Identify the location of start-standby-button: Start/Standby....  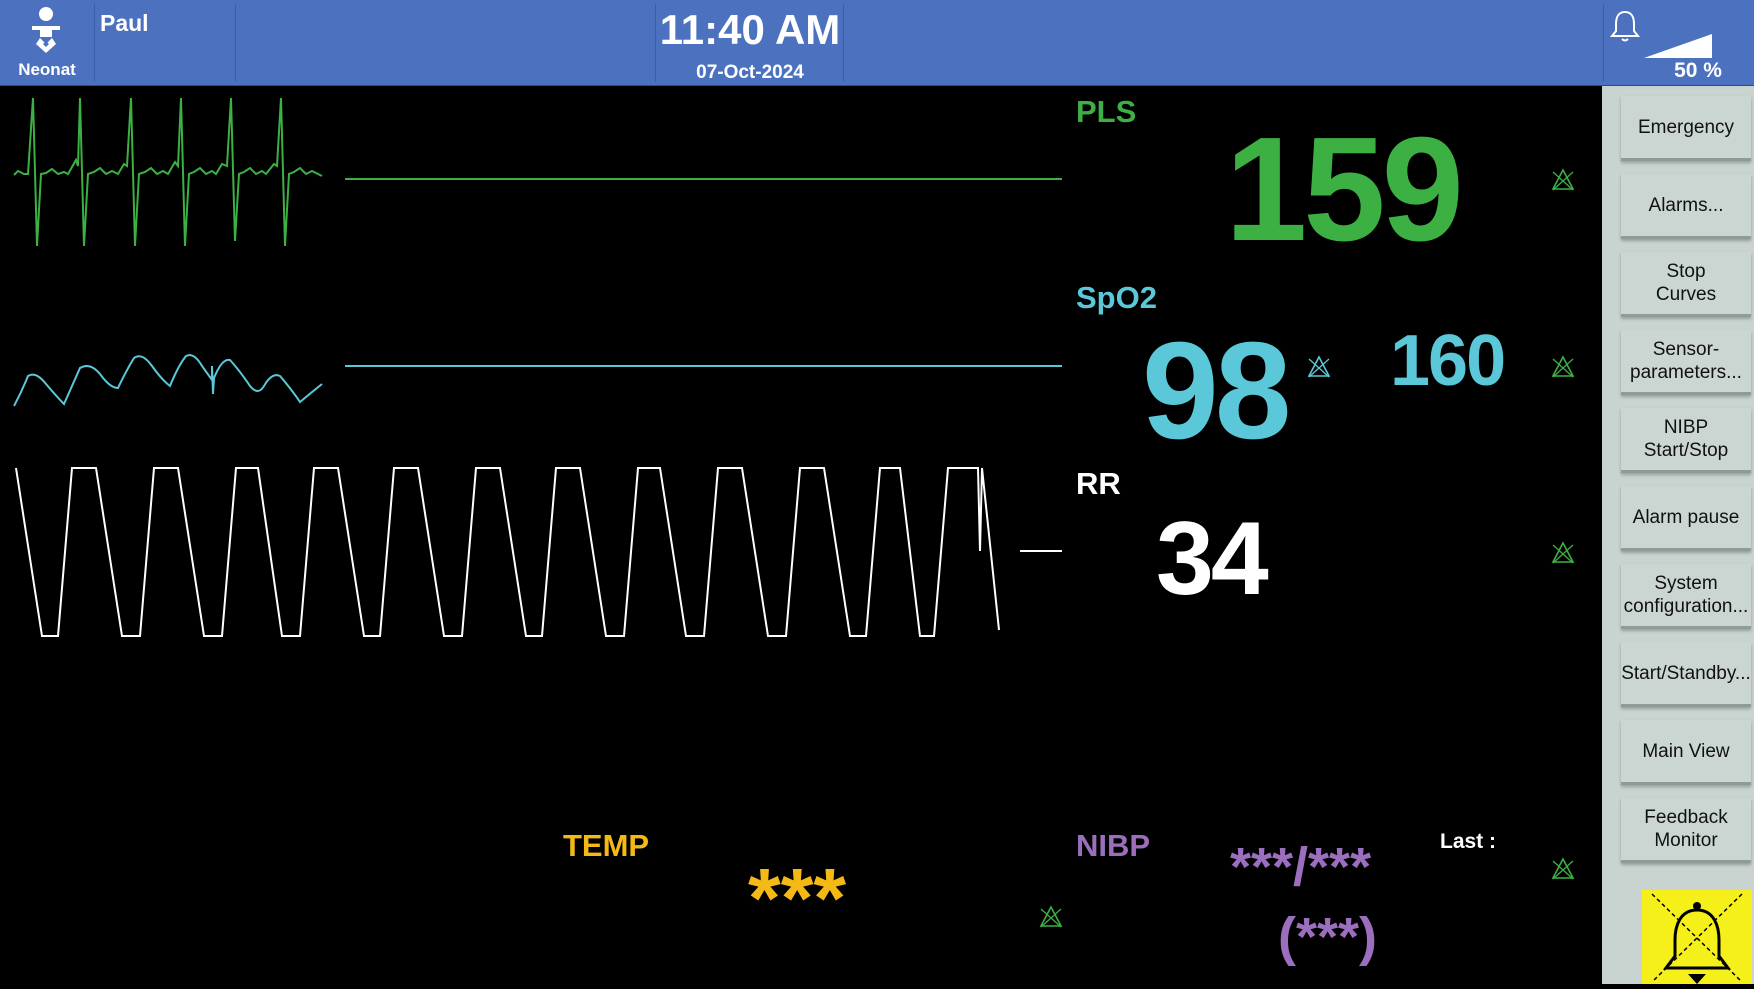
(1686, 674).